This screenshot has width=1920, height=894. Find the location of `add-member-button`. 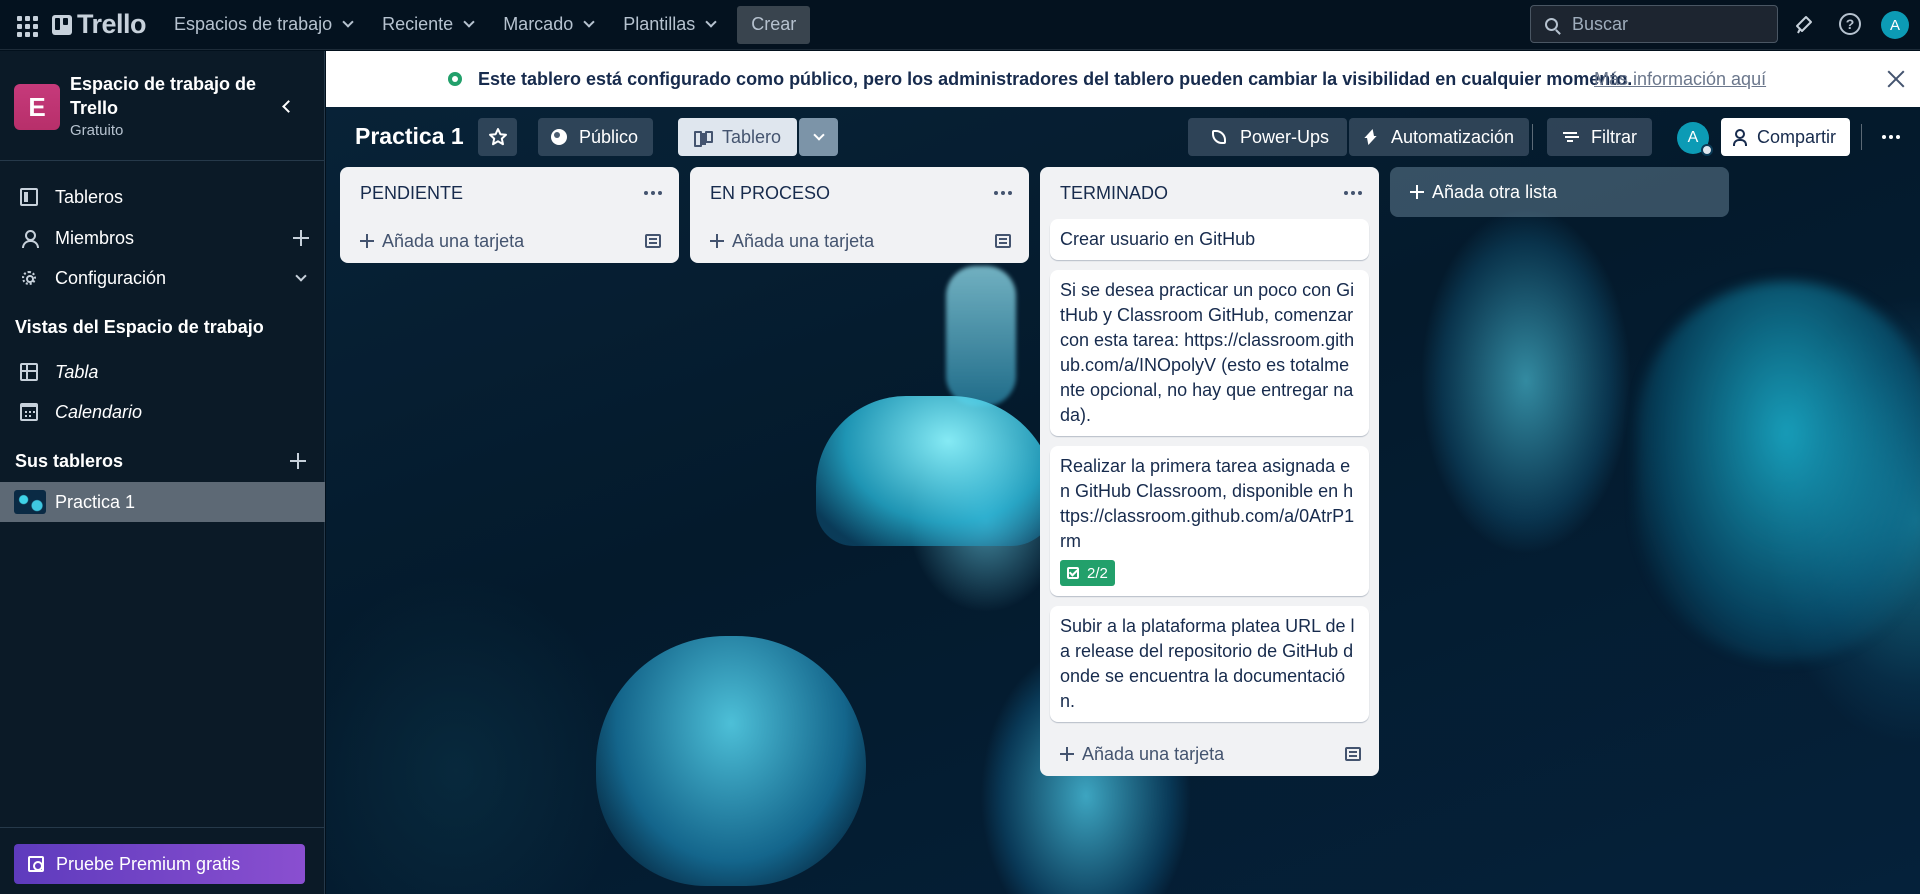

add-member-button is located at coordinates (301, 238).